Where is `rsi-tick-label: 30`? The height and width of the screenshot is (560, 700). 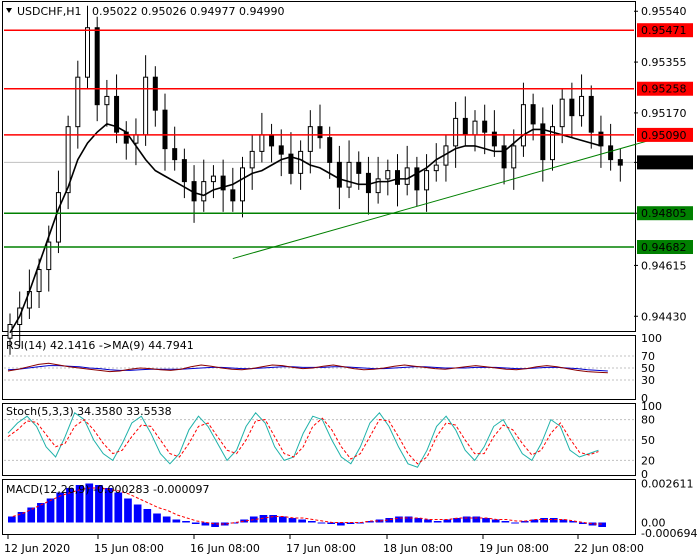 rsi-tick-label: 30 is located at coordinates (648, 380).